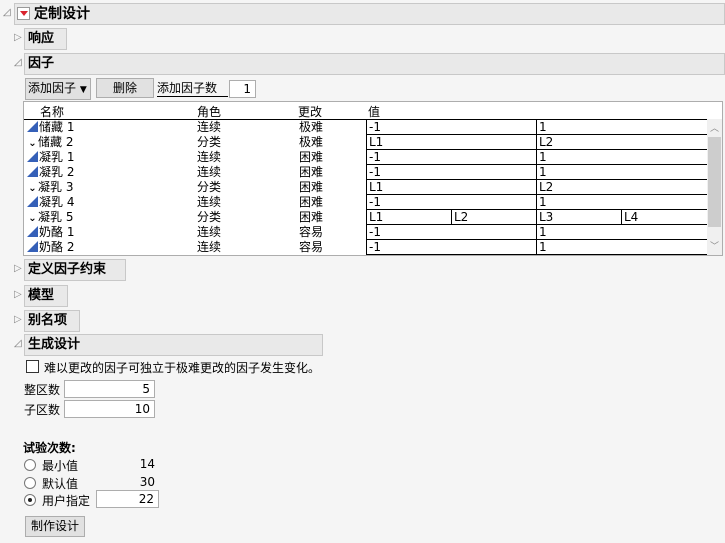 The image size is (725, 543). Describe the element at coordinates (55, 526) in the screenshot. I see `make-design-button: 制作设计` at that location.